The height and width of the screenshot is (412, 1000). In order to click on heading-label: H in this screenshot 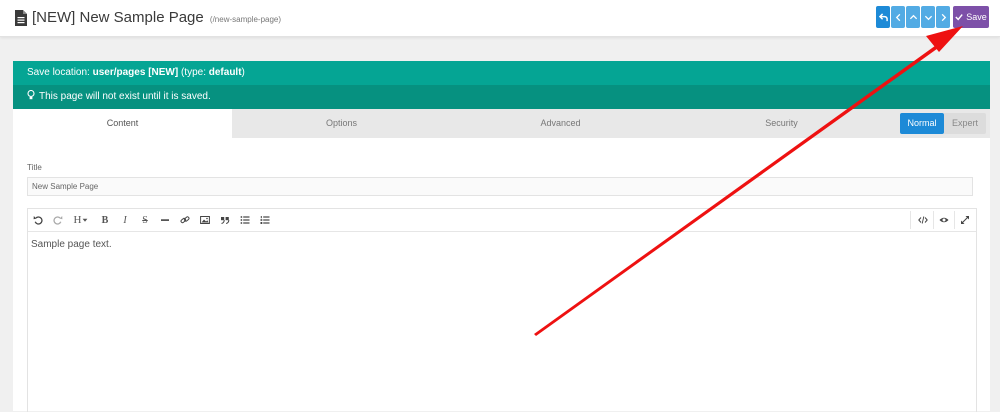, I will do `click(77, 220)`.